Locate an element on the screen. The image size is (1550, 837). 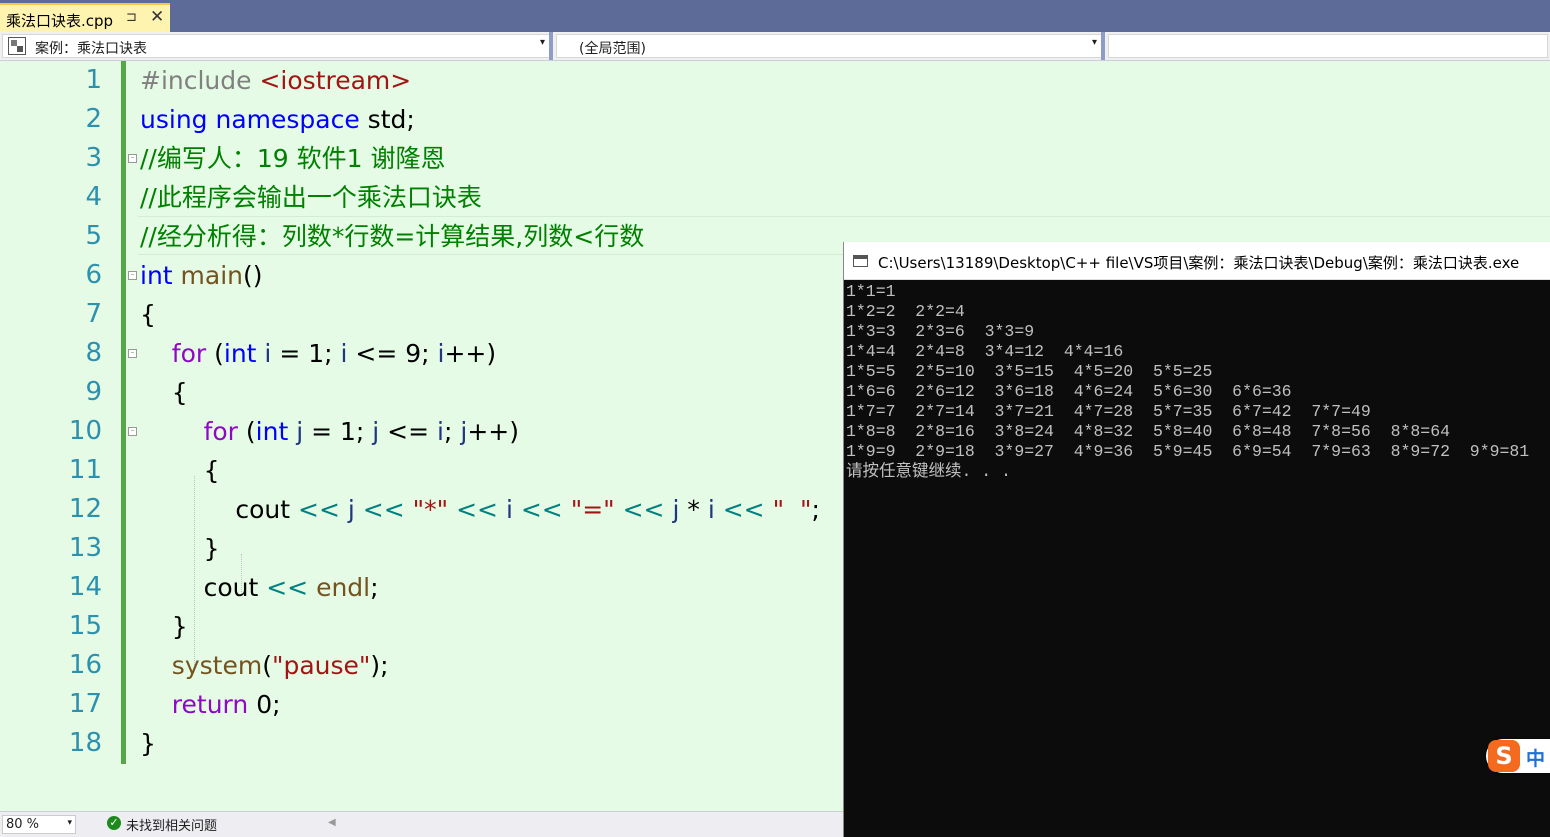
project-label: 案例：乘法口诀表 is located at coordinates (91, 49).